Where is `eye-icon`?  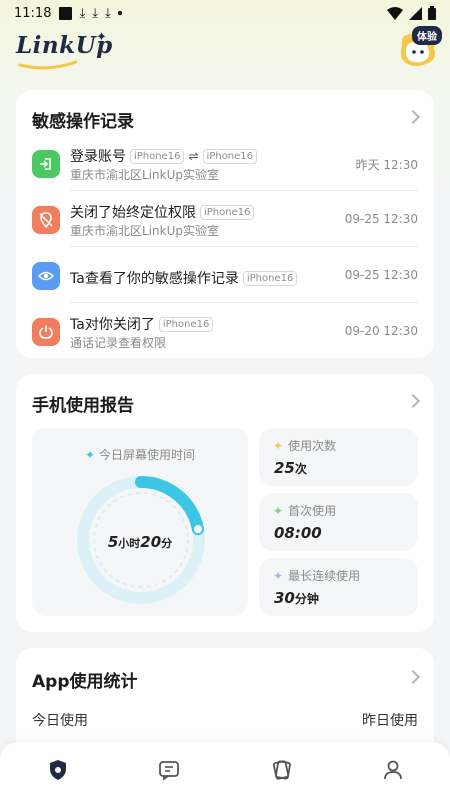 eye-icon is located at coordinates (46, 276).